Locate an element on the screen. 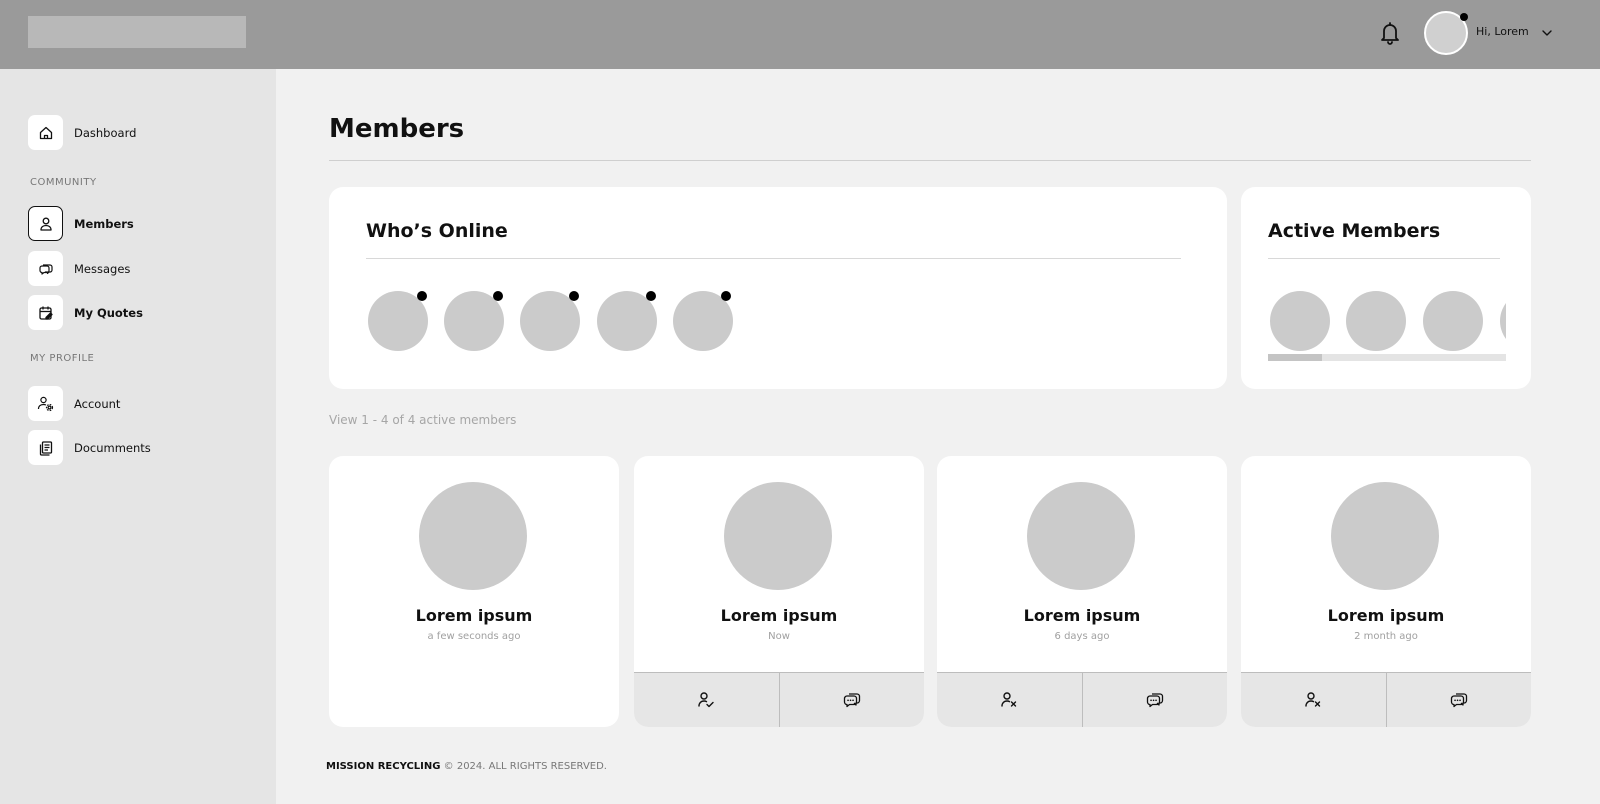  my-profile-heading: MY PROFILE is located at coordinates (62, 358).